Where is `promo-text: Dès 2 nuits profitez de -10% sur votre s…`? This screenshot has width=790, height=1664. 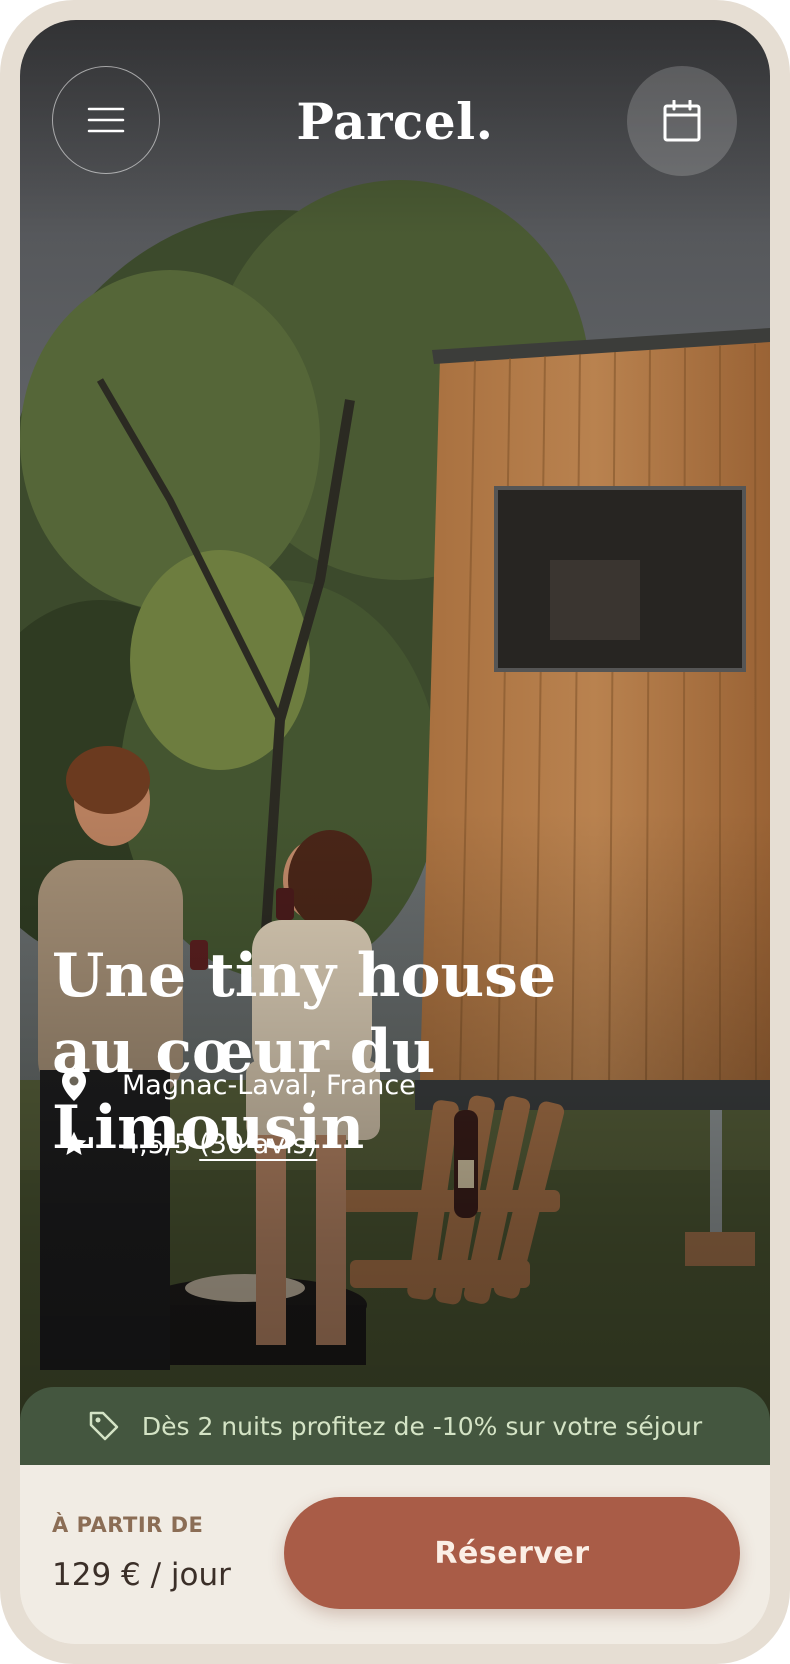 promo-text: Dès 2 nuits profitez de -10% sur votre s… is located at coordinates (422, 1426).